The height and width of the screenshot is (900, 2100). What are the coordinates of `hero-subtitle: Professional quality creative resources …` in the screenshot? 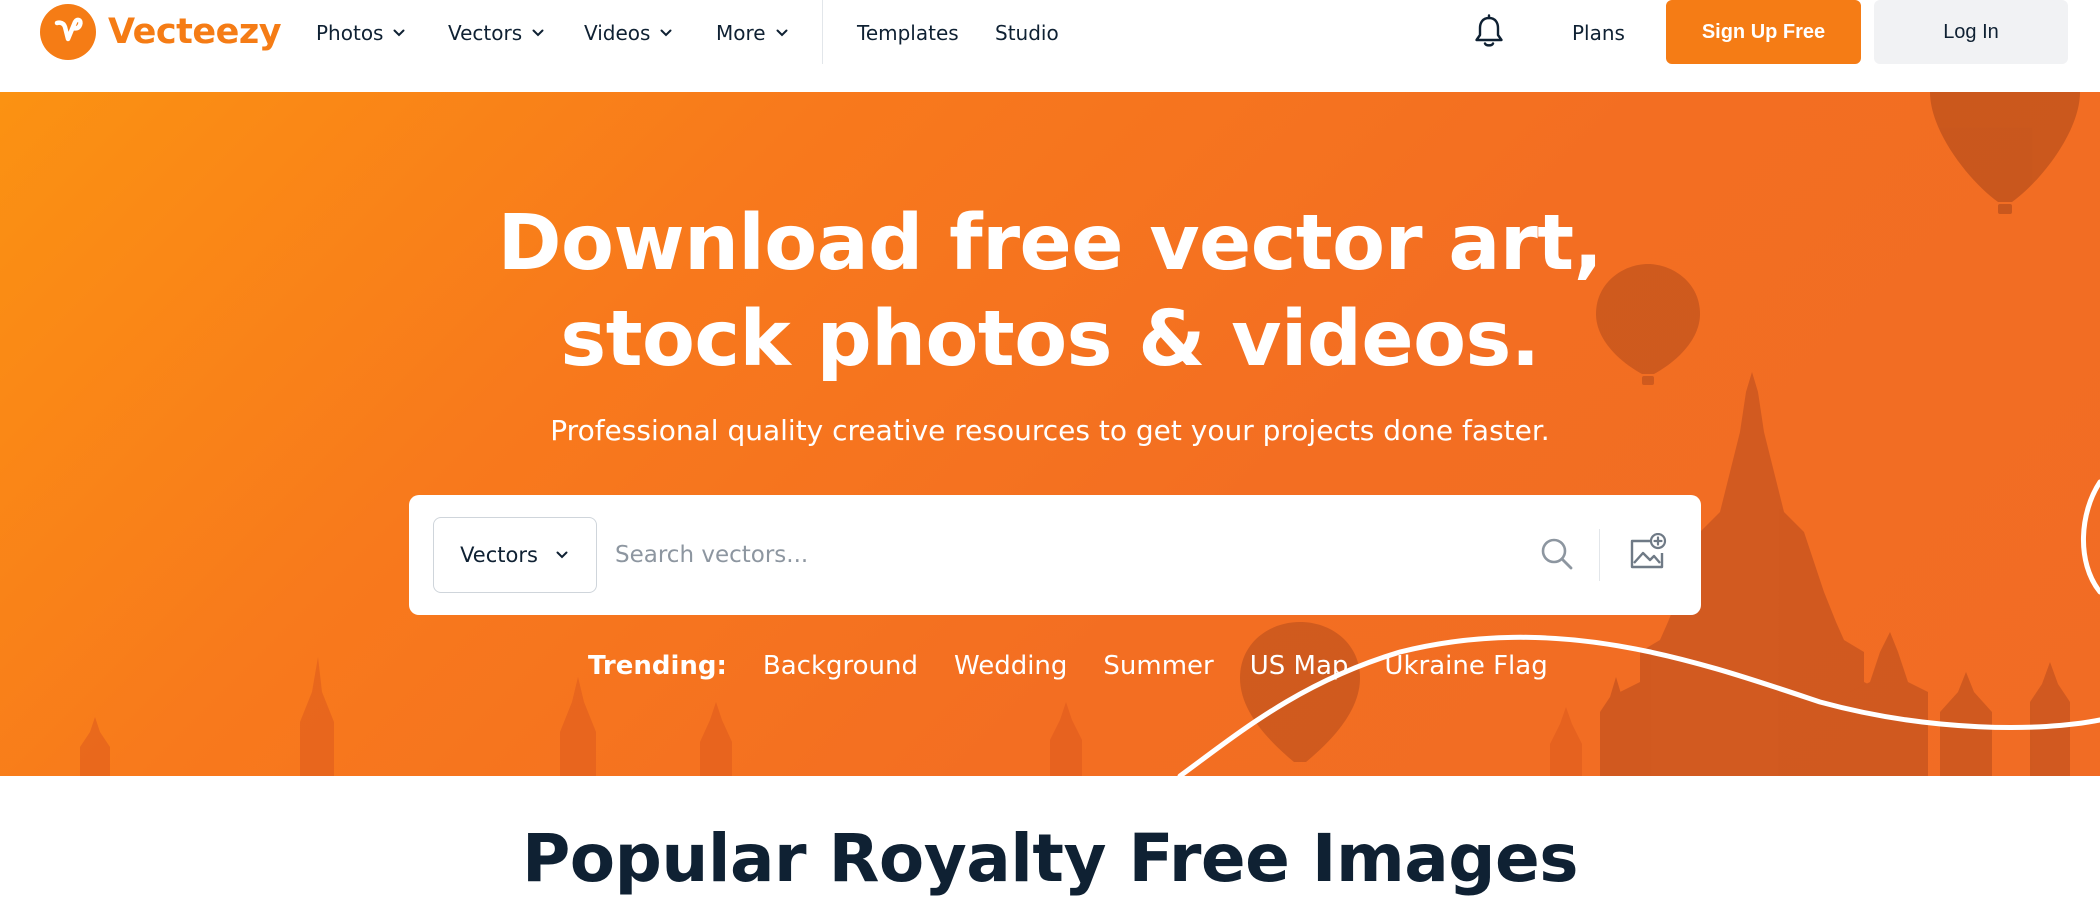 It's located at (1050, 430).